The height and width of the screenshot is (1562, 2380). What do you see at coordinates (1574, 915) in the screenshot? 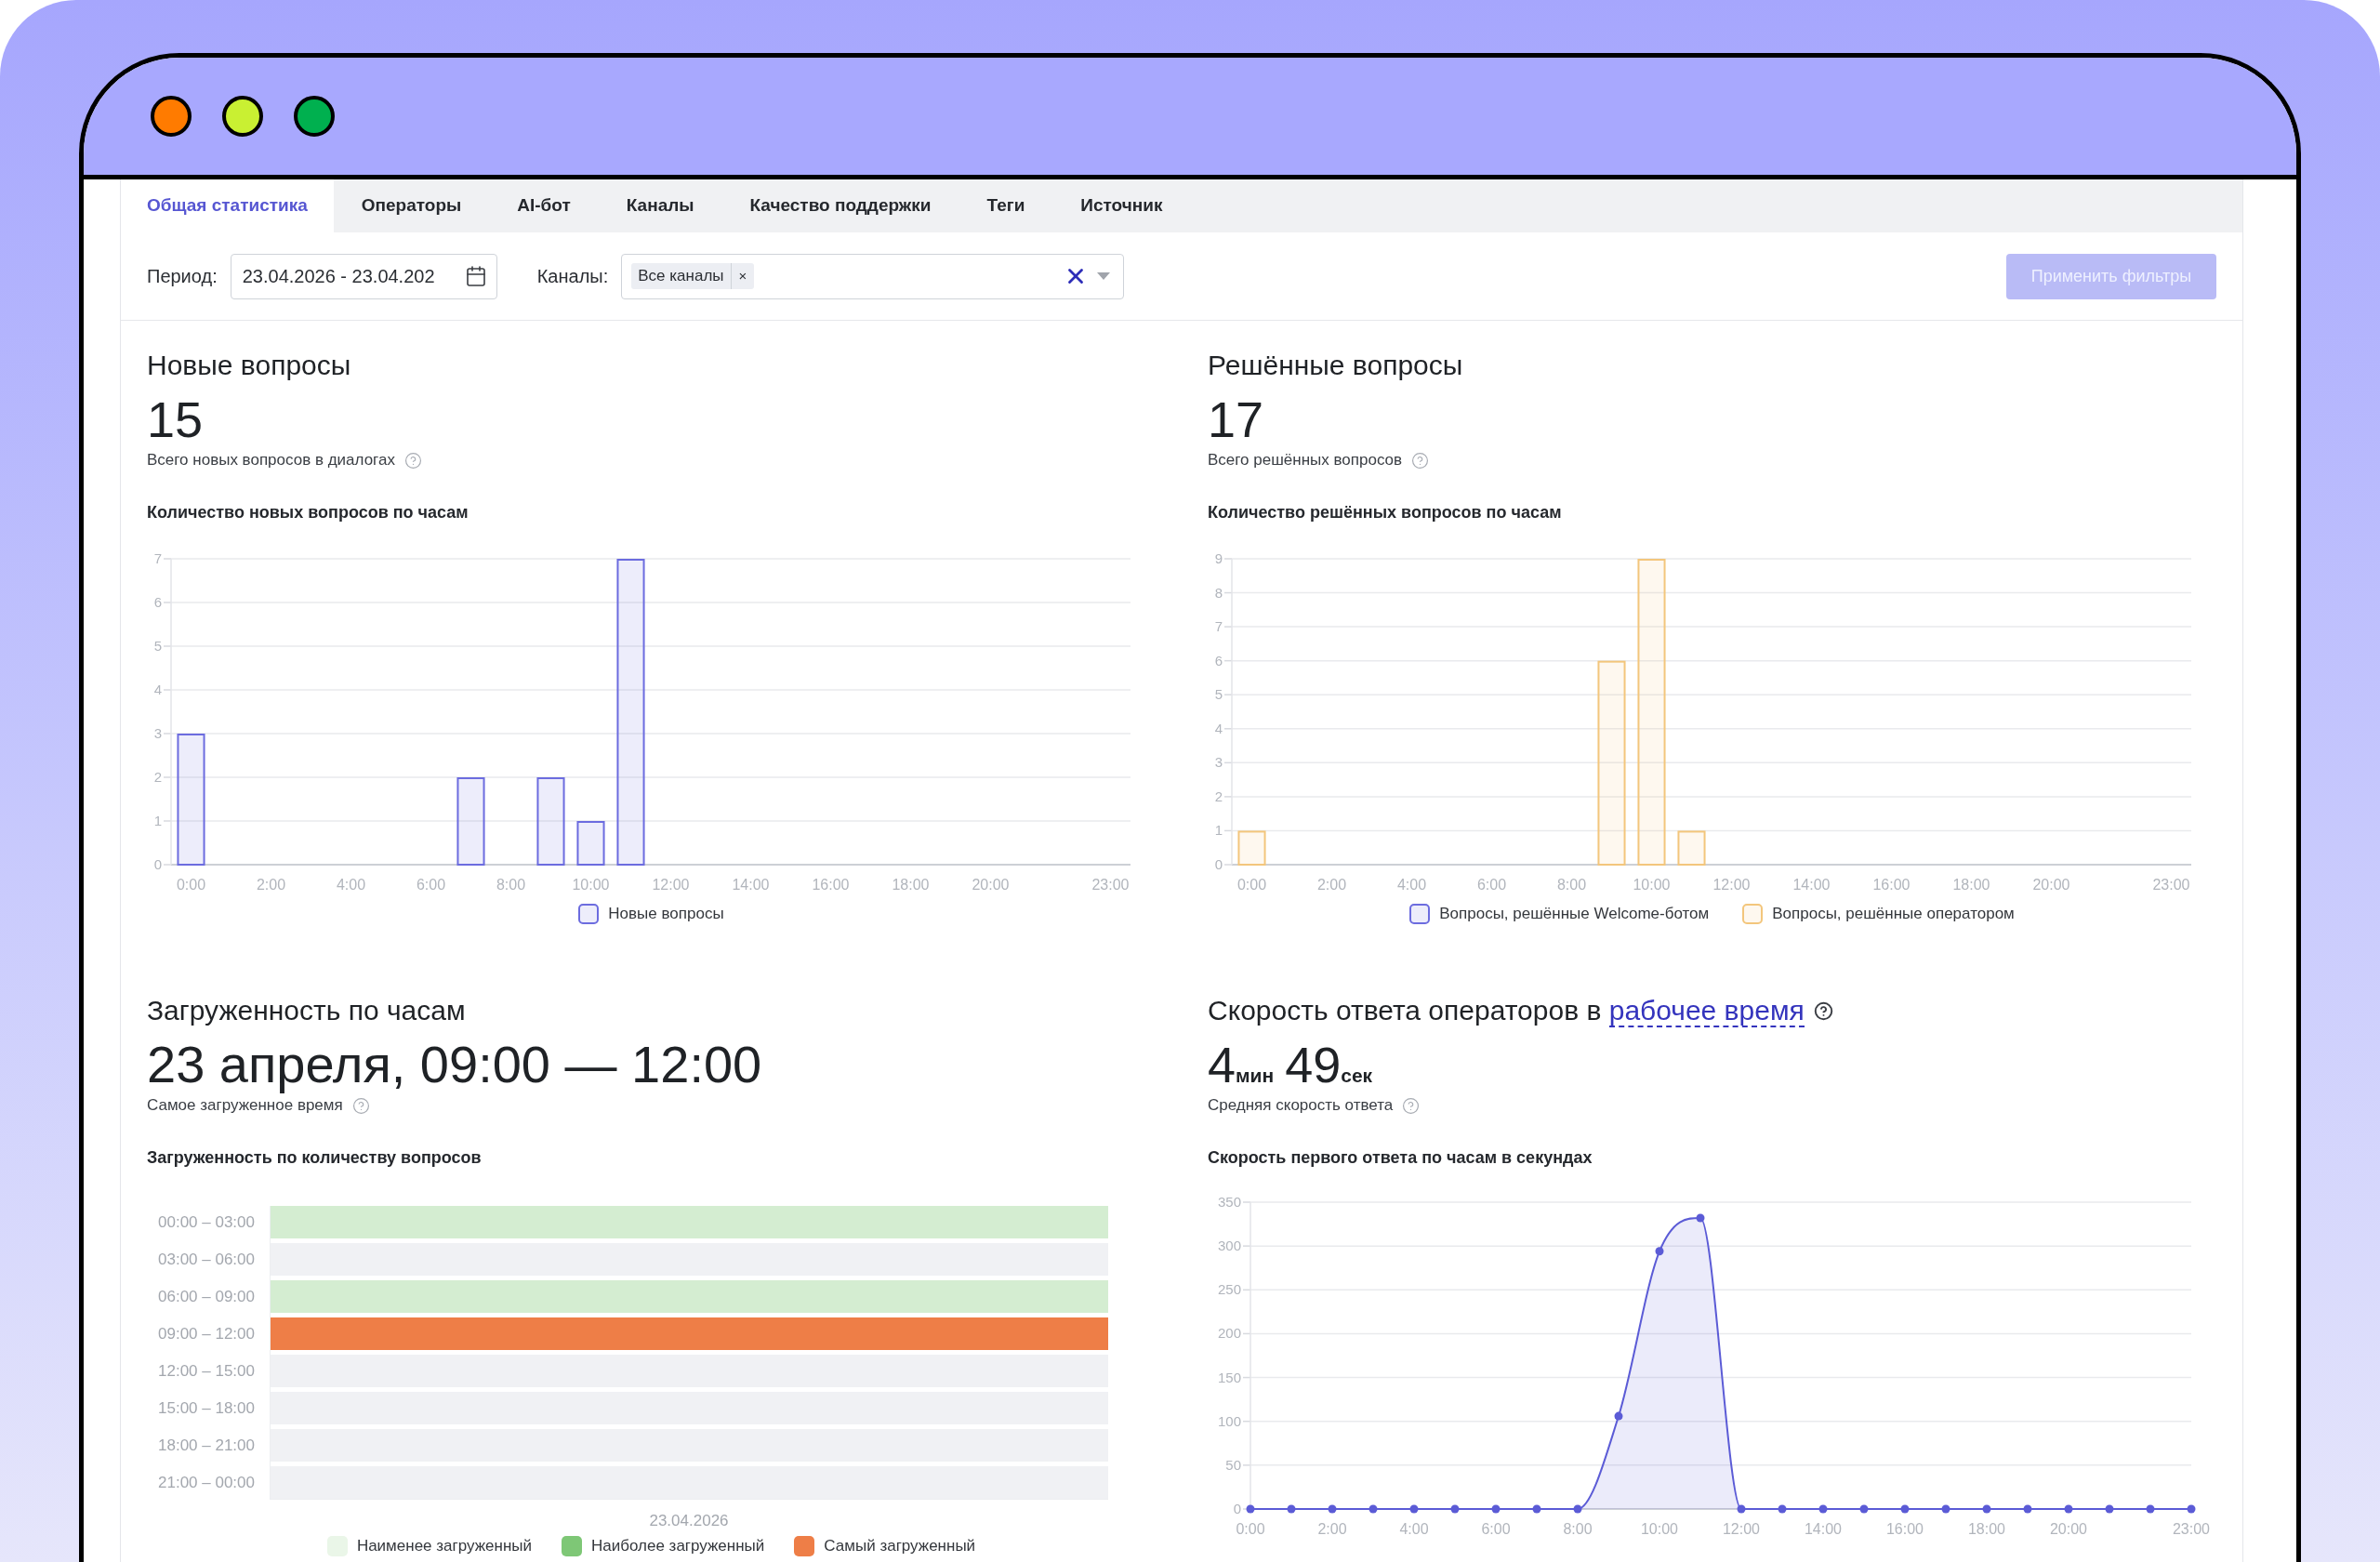
I see `legend-label: Вопросы, решённые Welcome-ботом` at bounding box center [1574, 915].